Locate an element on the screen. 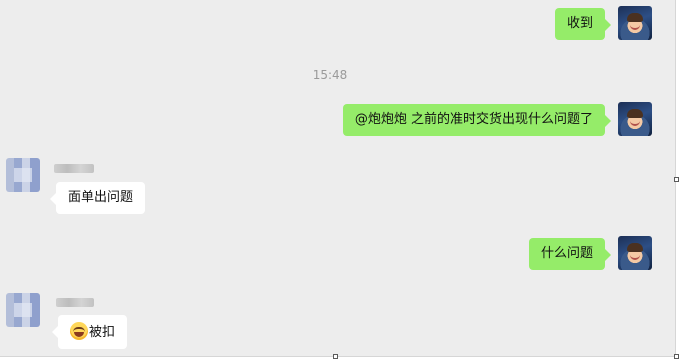 The height and width of the screenshot is (363, 682). my-message-bubble: 什么问题 is located at coordinates (570, 254).